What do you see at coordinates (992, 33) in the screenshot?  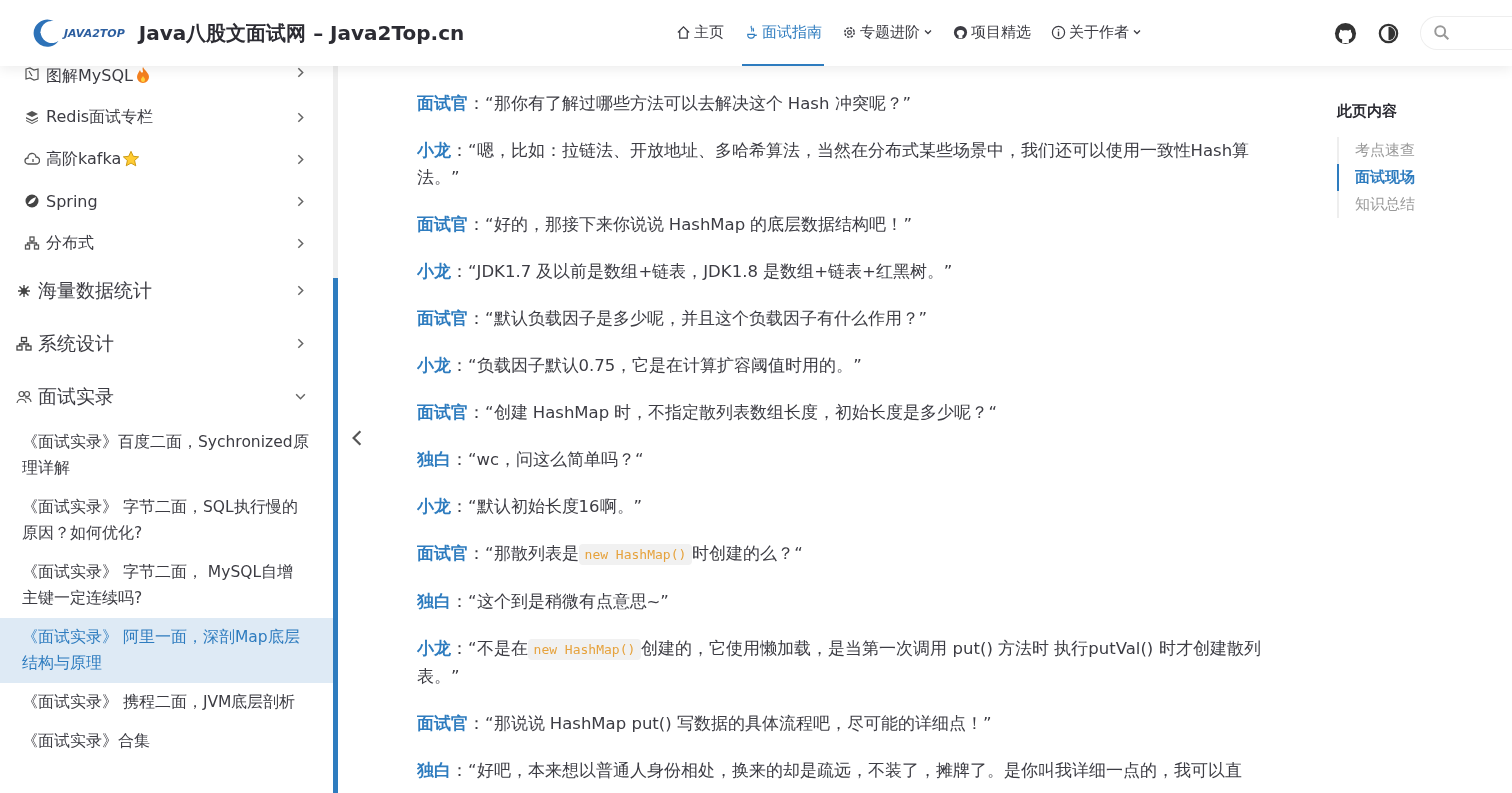 I see `nav-link: 项目精选` at bounding box center [992, 33].